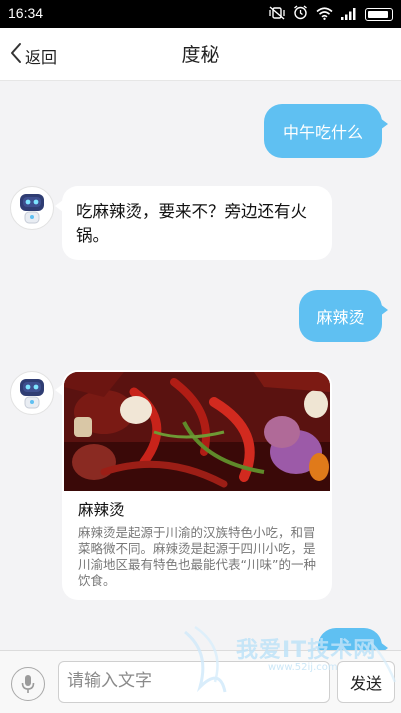  Describe the element at coordinates (340, 317) in the screenshot. I see `message-text: 麻辣烫` at that location.